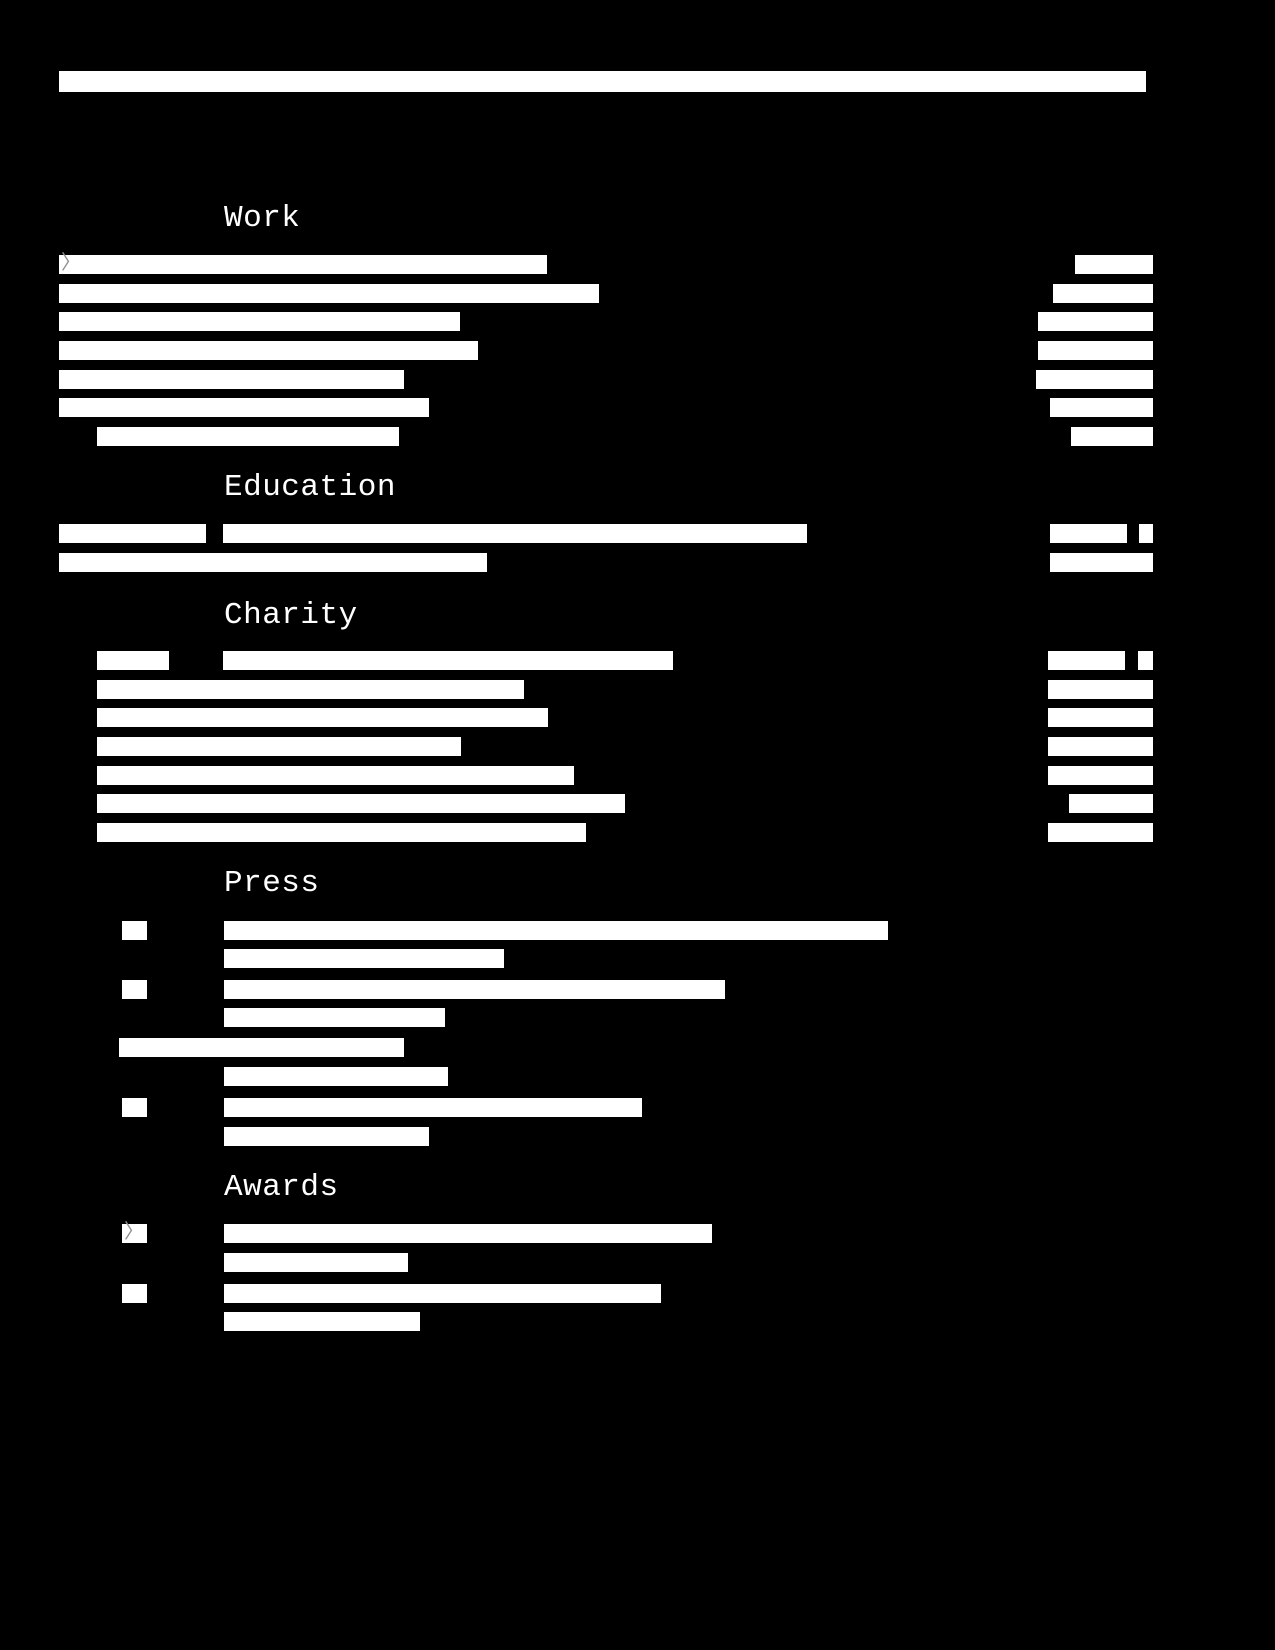 The width and height of the screenshot is (1275, 1650). Describe the element at coordinates (310, 487) in the screenshot. I see `section-heading-education: Education` at that location.